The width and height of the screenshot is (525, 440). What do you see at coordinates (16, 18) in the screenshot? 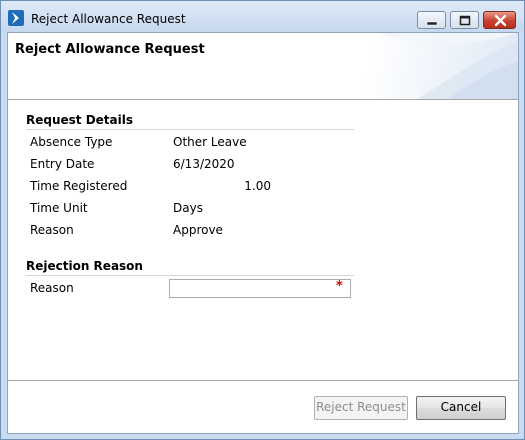
I see `app-chevron-icon` at bounding box center [16, 18].